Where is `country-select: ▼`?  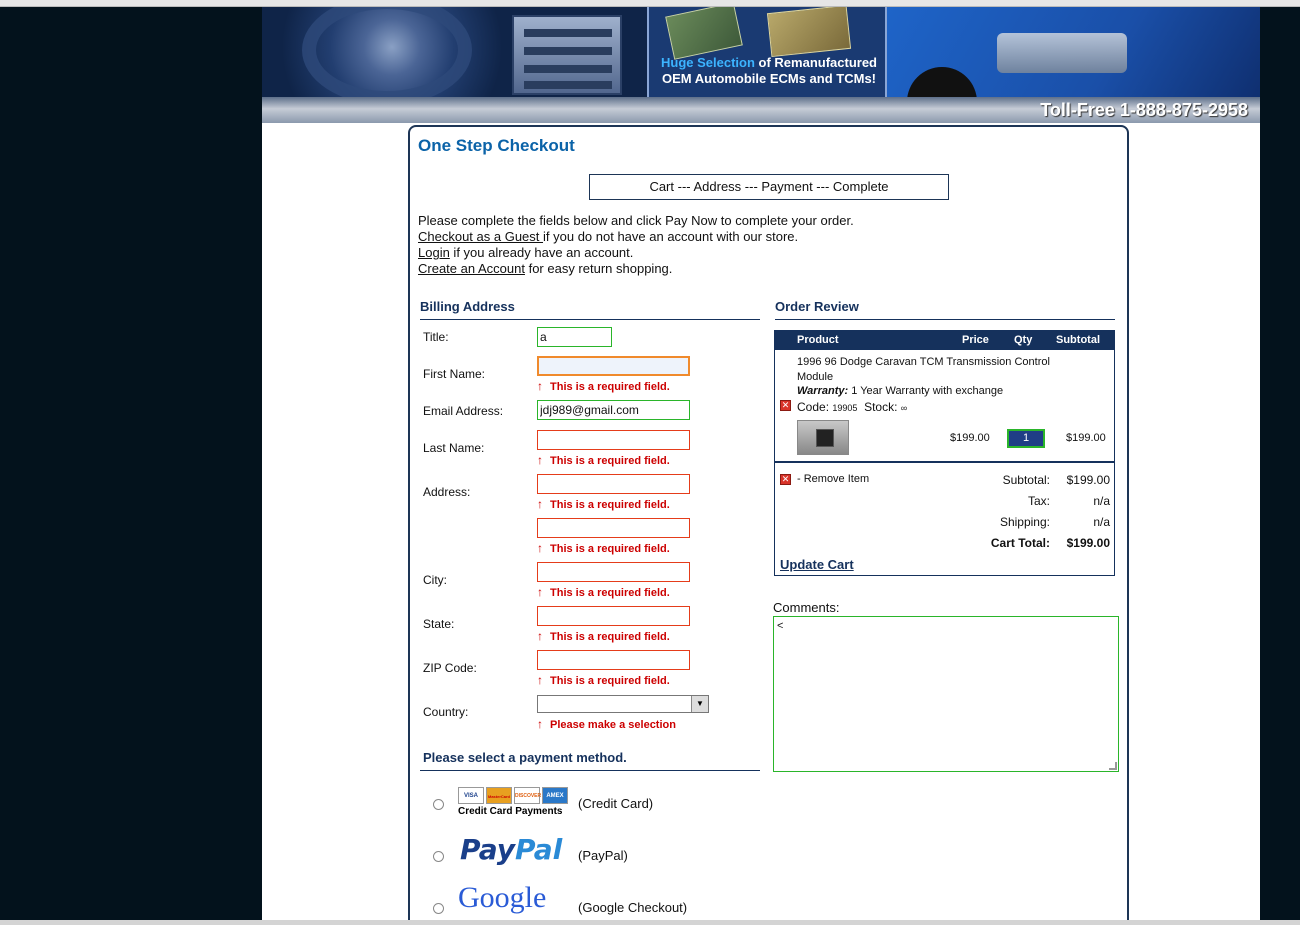 country-select: ▼ is located at coordinates (623, 704).